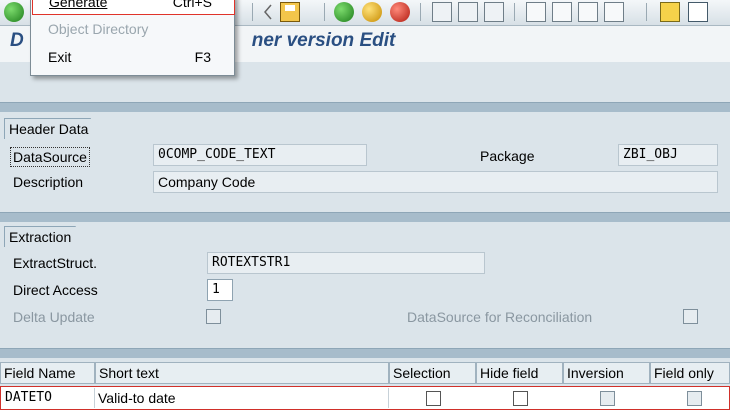  I want to click on column-header-selection: Selection, so click(432, 373).